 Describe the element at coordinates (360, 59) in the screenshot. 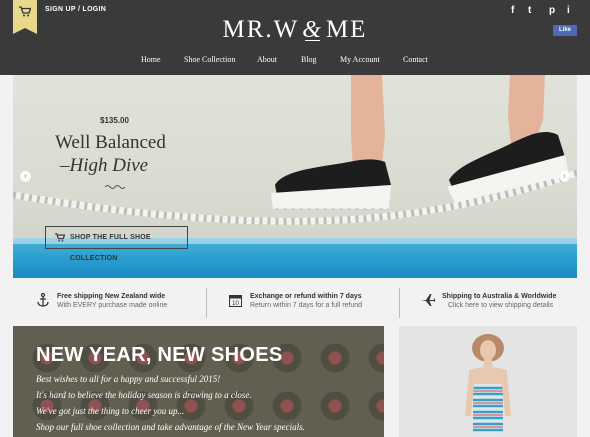

I see `nav-my-account: My Account` at that location.